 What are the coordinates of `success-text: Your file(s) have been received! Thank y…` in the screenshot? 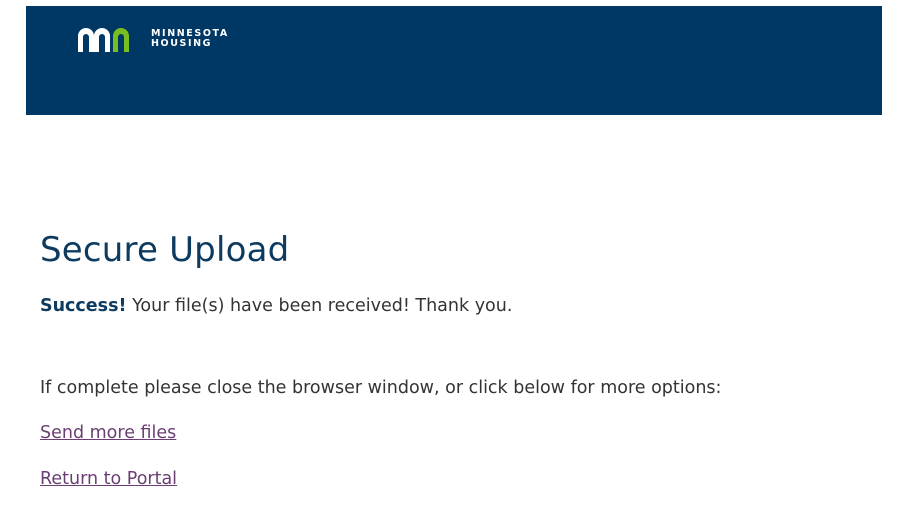 It's located at (319, 306).